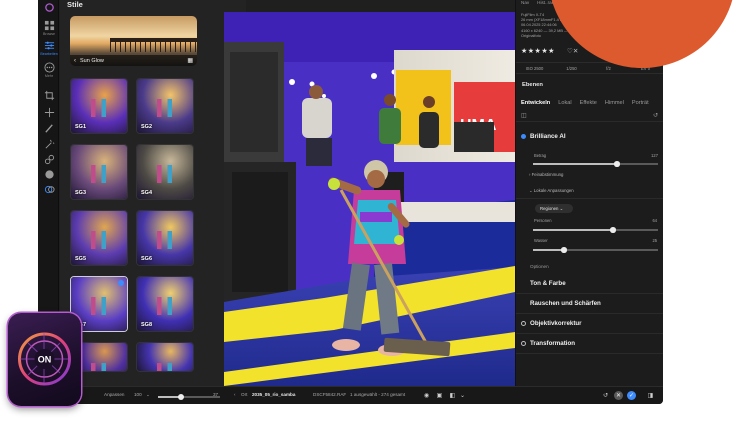 This screenshot has height=421, width=750. What do you see at coordinates (439, 395) in the screenshot?
I see `image-icon: ▣` at bounding box center [439, 395].